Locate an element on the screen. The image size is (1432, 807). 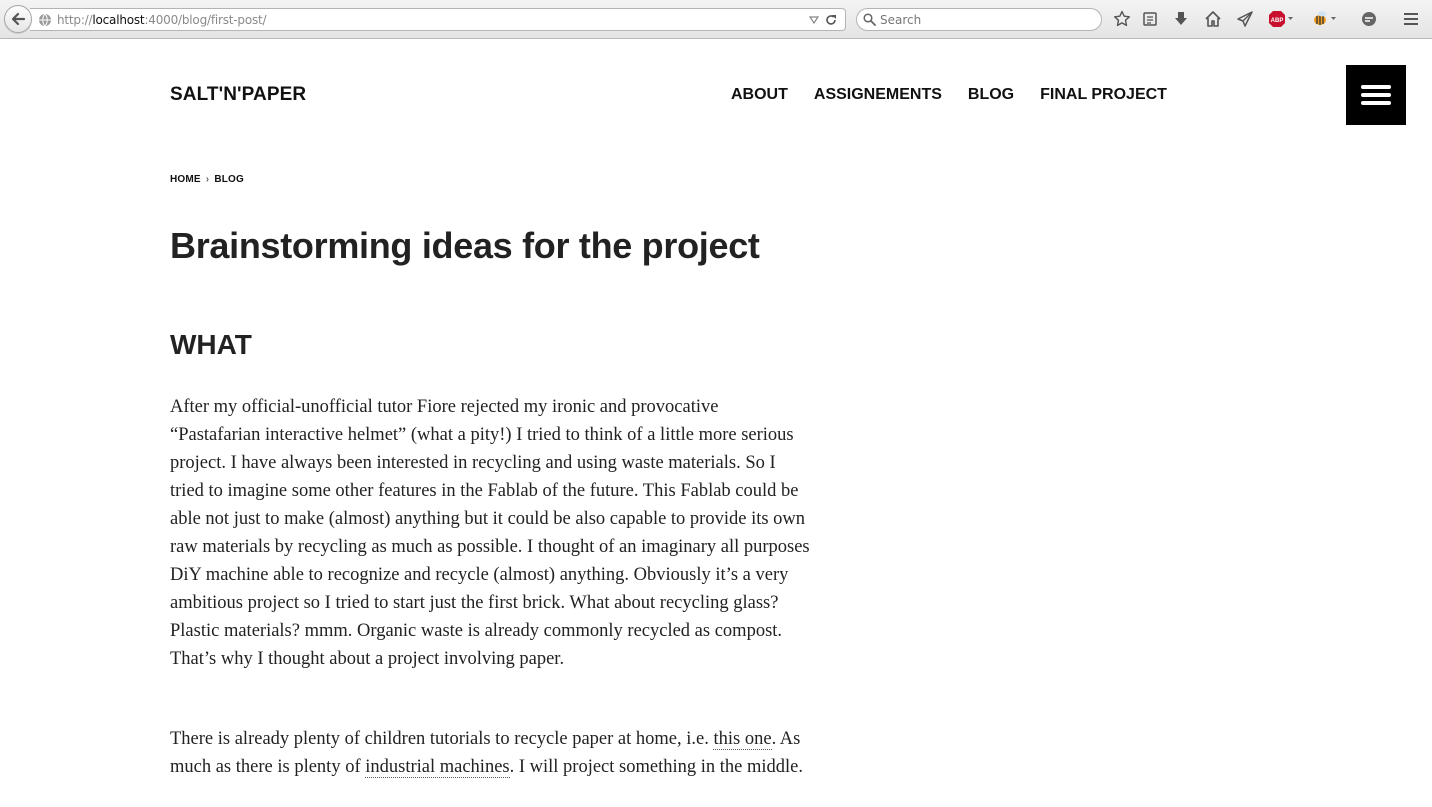
menu-icon is located at coordinates (1411, 19).